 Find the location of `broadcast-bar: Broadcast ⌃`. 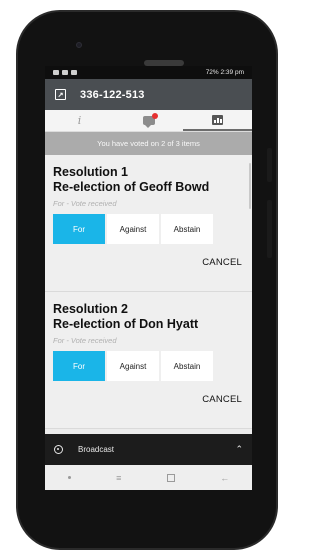

broadcast-bar: Broadcast ⌃ is located at coordinates (148, 449).